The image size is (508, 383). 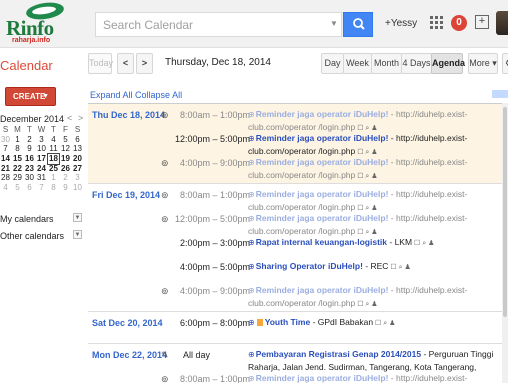 What do you see at coordinates (416, 63) in the screenshot?
I see `view-4days-button: 4 Days` at bounding box center [416, 63].